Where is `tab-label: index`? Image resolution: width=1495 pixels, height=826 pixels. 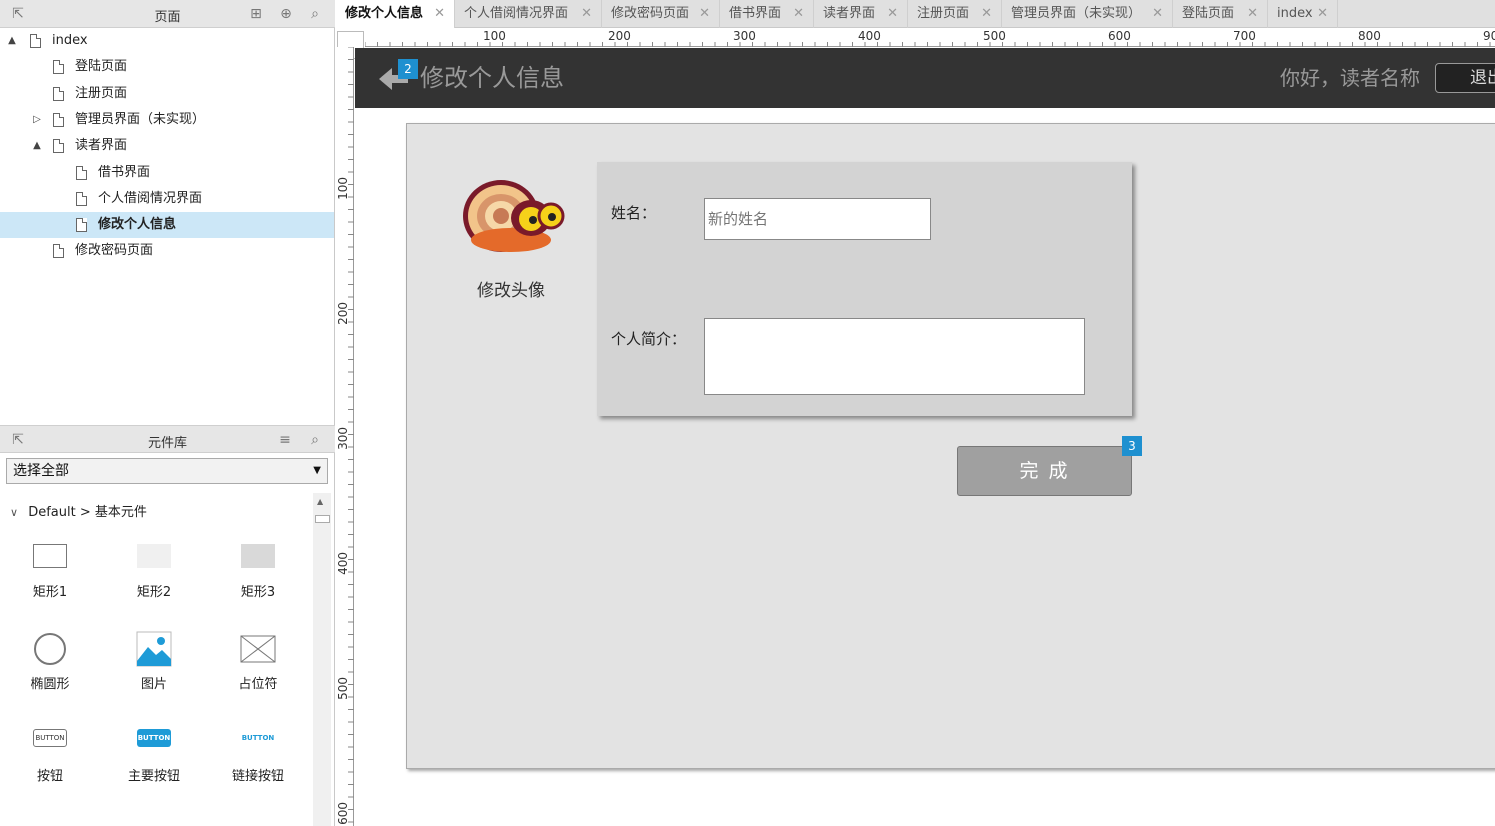 tab-label: index is located at coordinates (1295, 13).